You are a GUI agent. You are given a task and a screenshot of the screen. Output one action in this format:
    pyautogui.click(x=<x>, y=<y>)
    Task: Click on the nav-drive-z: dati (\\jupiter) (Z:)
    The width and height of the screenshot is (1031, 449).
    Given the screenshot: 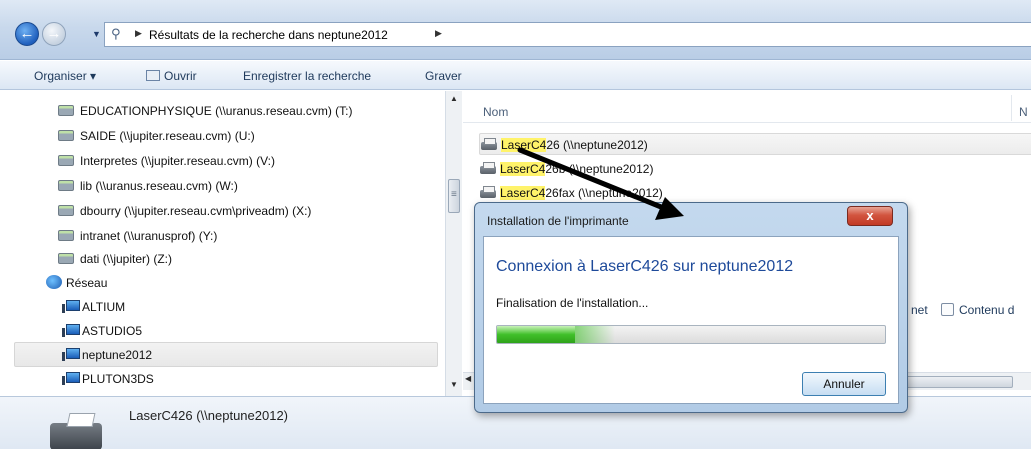 What is the action you would take?
    pyautogui.click(x=115, y=259)
    